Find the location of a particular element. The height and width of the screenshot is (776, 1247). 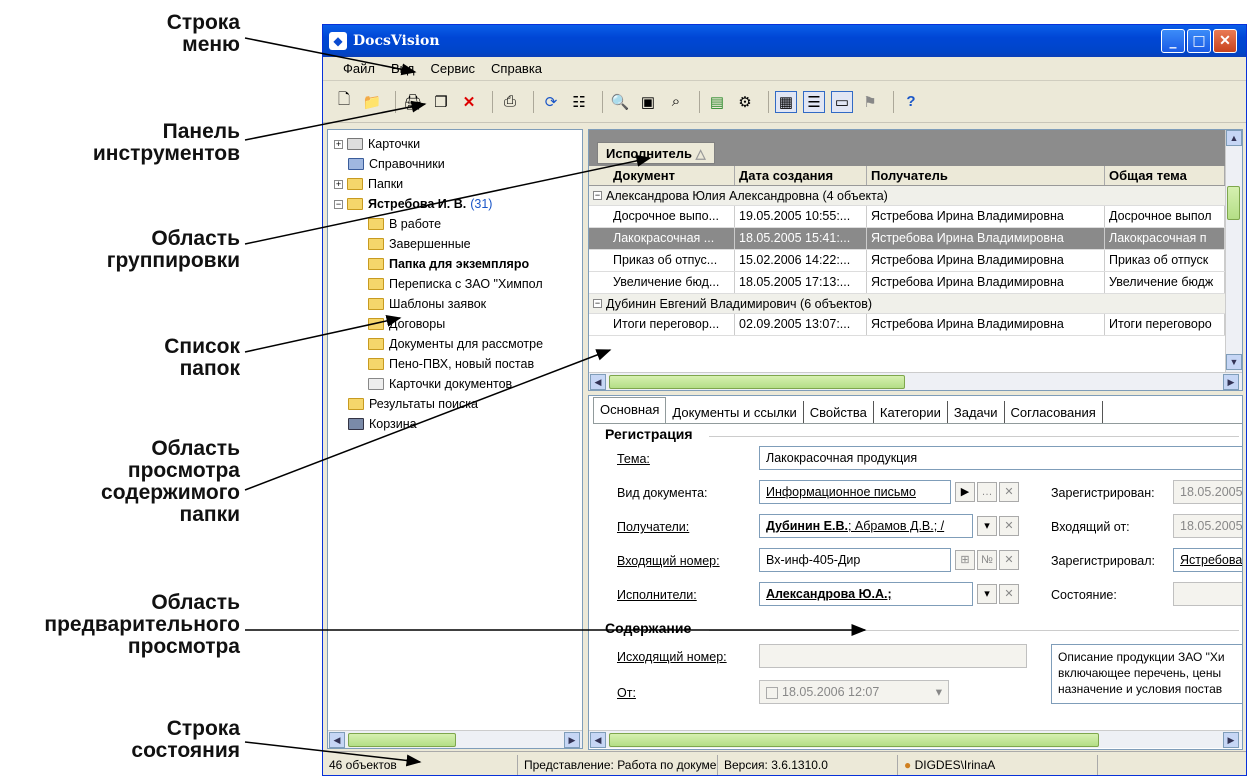

tree-item-user-folder: − Ястребова И. В. (31) is located at coordinates (413, 204).